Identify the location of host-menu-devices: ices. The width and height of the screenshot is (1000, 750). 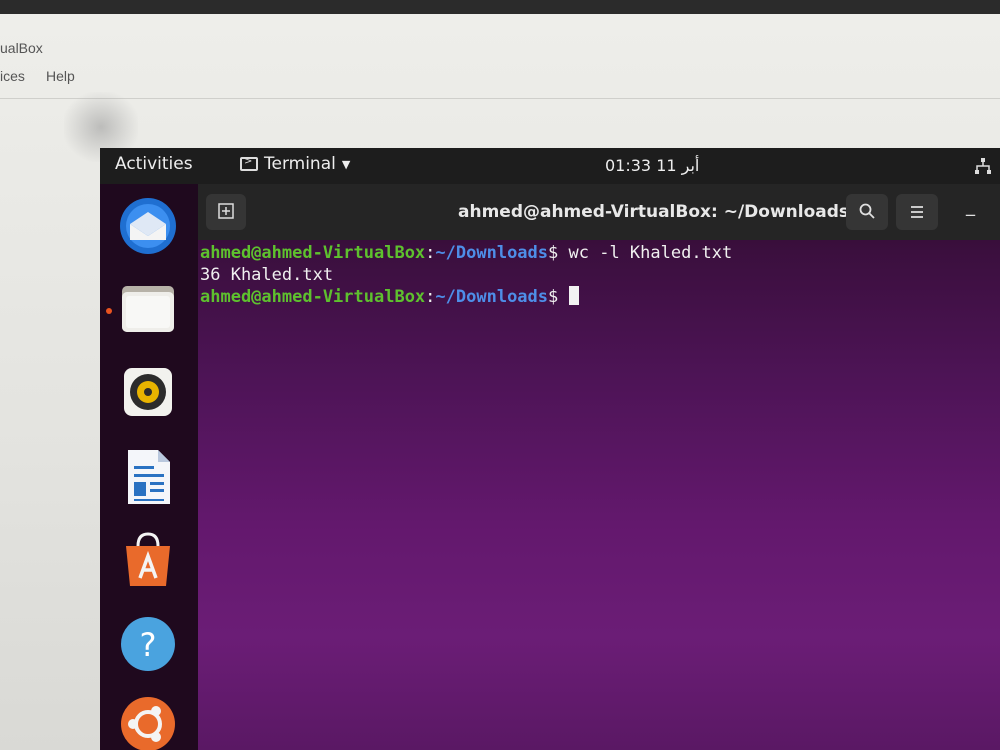
(12, 76).